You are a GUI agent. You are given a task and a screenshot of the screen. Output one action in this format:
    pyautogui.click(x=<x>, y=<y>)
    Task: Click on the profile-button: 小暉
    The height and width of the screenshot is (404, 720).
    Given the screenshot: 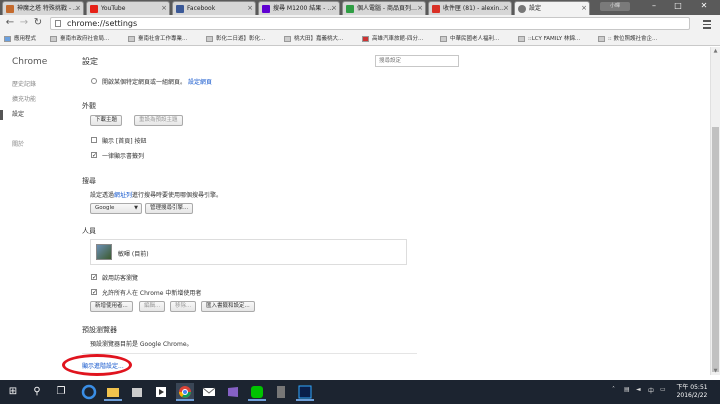 What is the action you would take?
    pyautogui.click(x=615, y=6)
    